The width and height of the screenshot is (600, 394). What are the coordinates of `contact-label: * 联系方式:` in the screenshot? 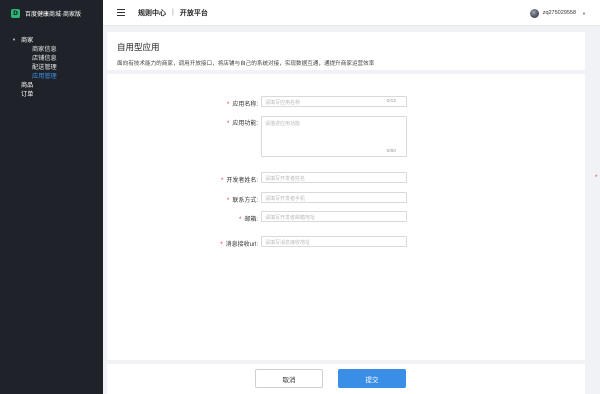 It's located at (242, 201).